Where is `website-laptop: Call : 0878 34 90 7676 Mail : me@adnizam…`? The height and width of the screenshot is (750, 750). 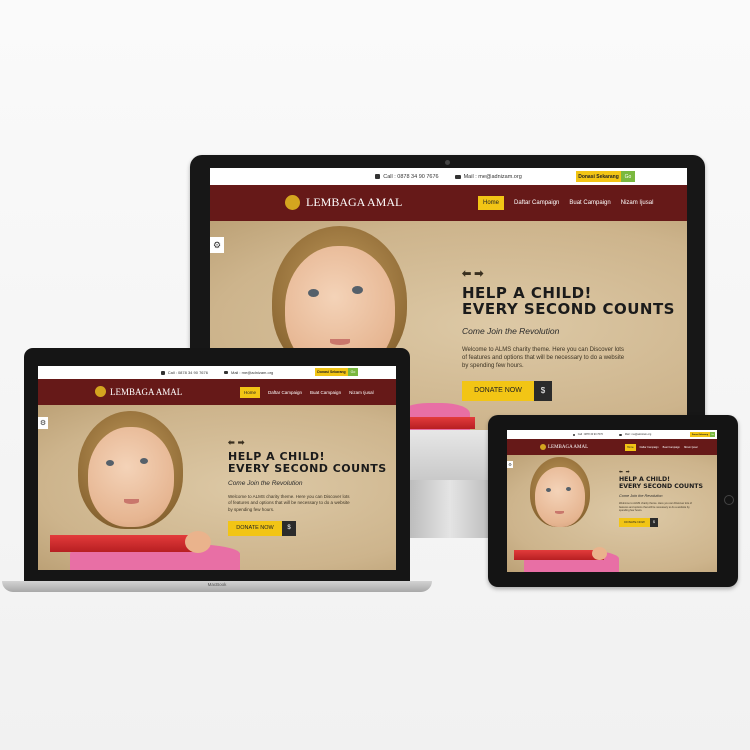
website-laptop: Call : 0878 34 90 7676 Mail : me@adnizam… is located at coordinates (217, 468).